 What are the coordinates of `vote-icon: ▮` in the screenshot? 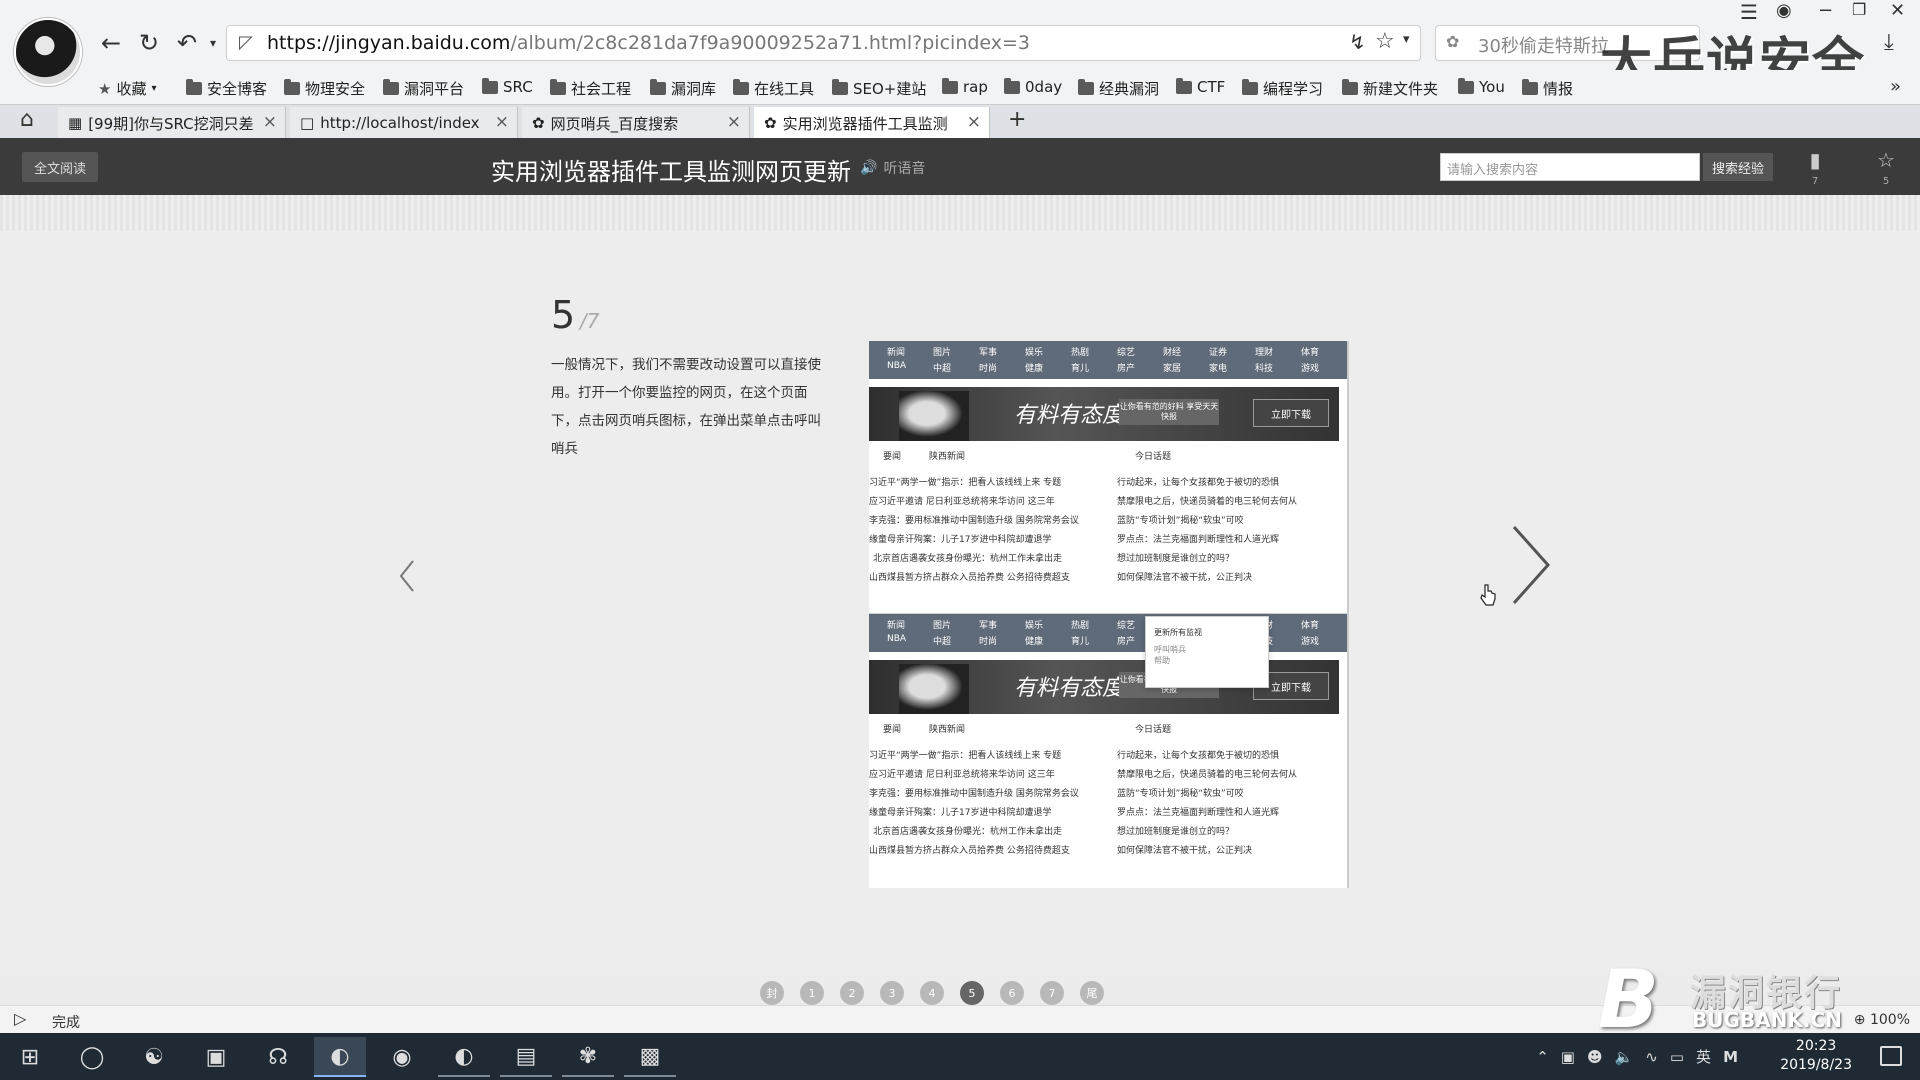 It's located at (1815, 160).